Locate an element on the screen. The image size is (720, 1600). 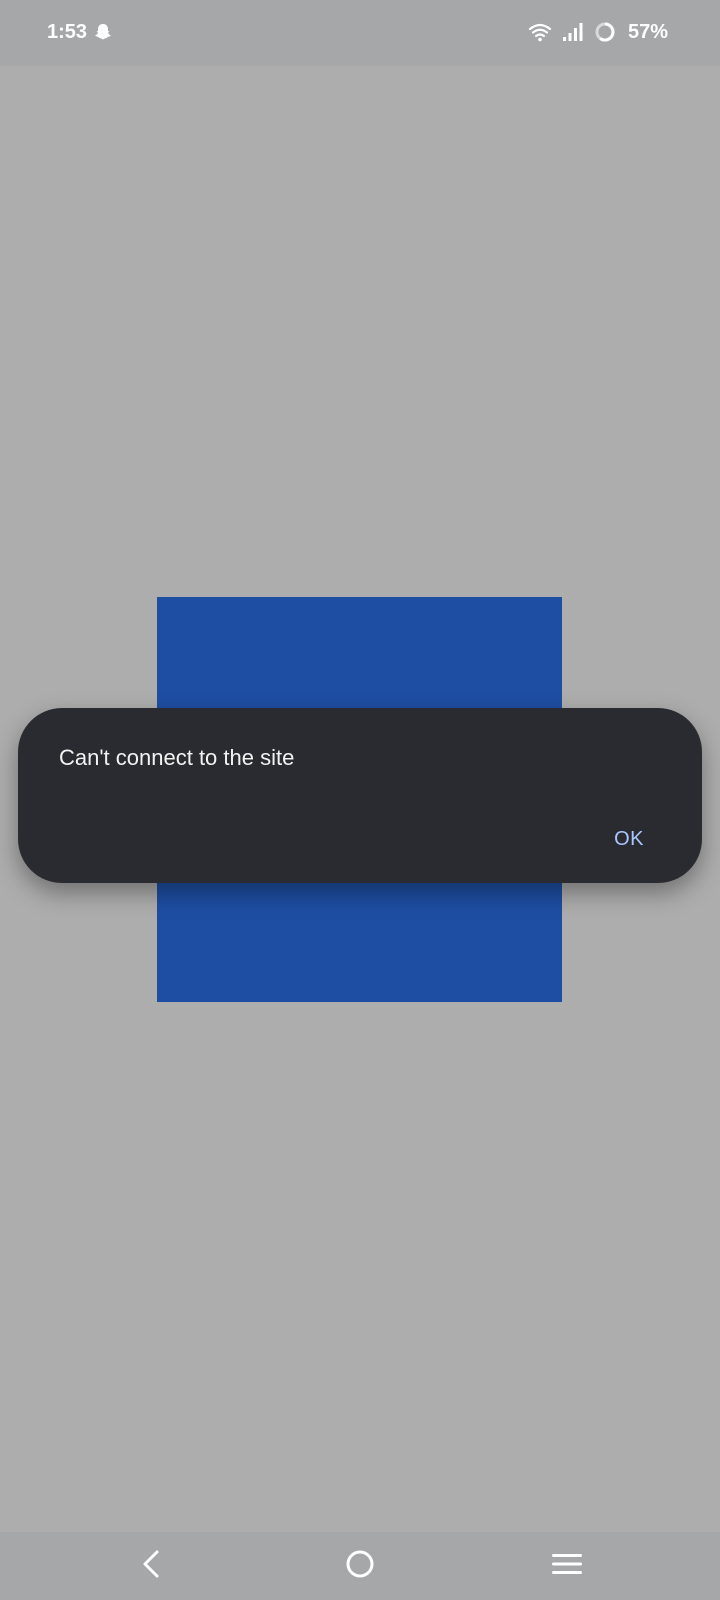
wifi-icon is located at coordinates (540, 32).